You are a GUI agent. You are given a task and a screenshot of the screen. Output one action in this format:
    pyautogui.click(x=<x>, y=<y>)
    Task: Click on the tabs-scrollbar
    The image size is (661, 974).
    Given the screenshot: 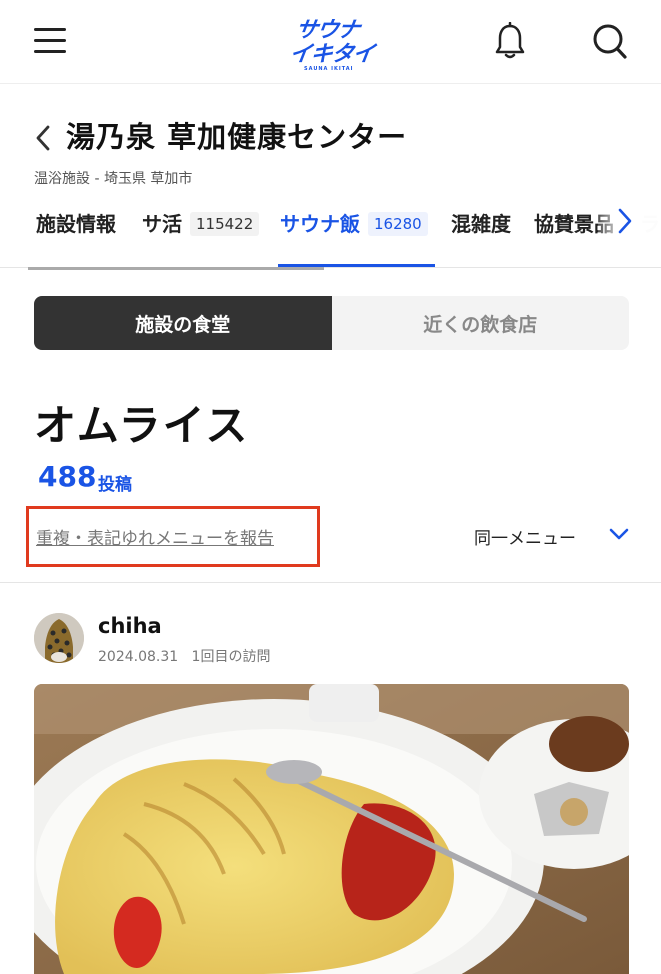 What is the action you would take?
    pyautogui.click(x=176, y=268)
    